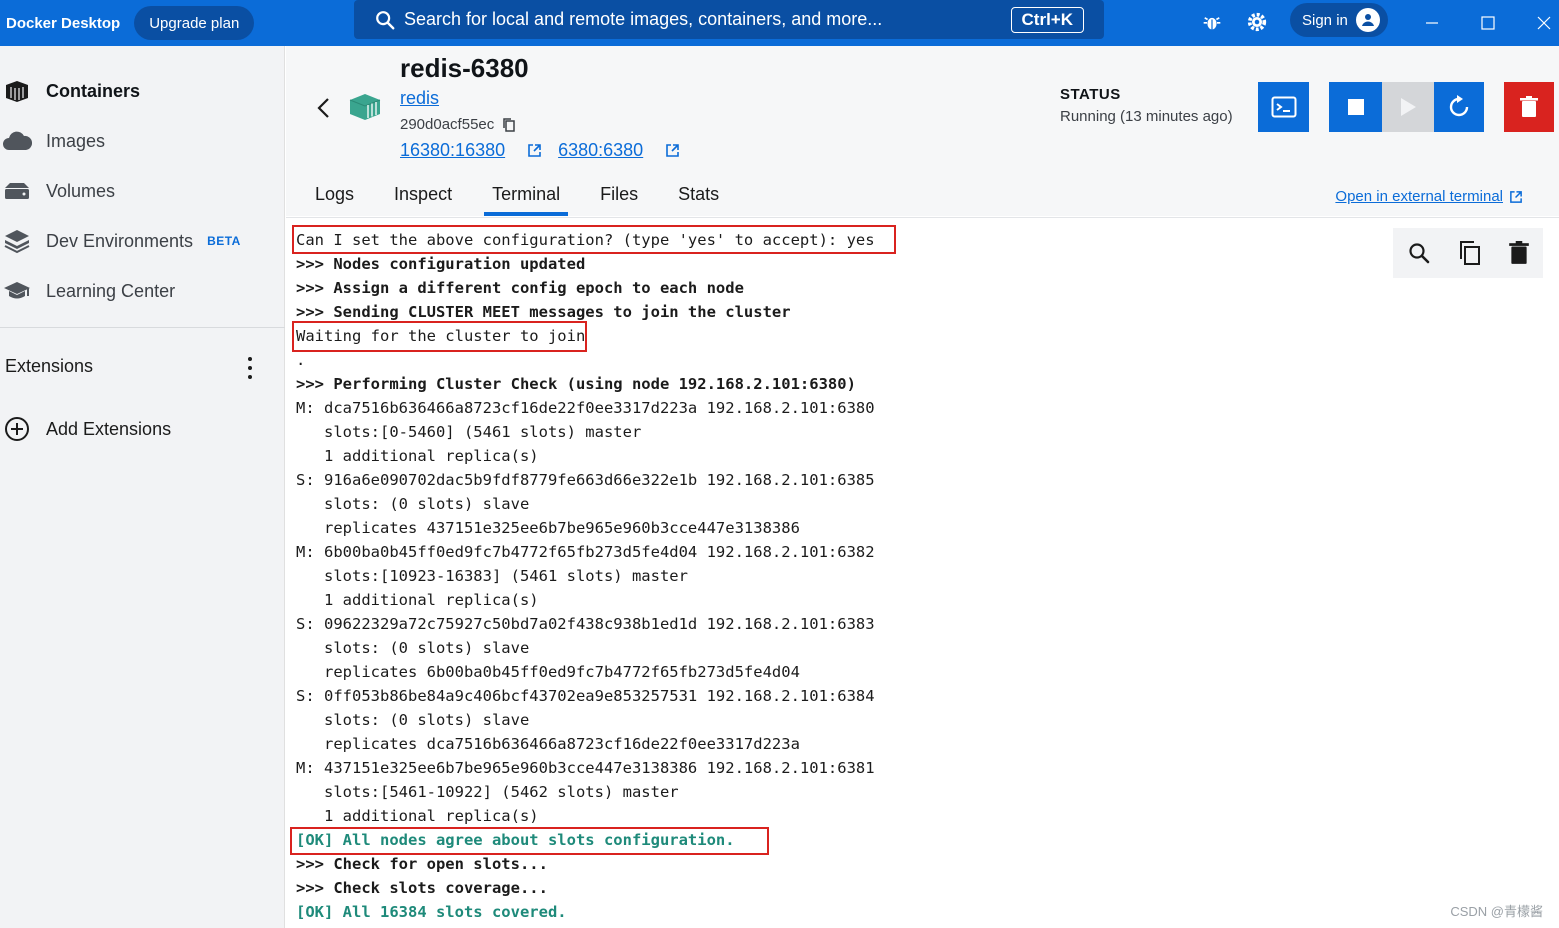 Image resolution: width=1559 pixels, height=928 pixels. What do you see at coordinates (142, 191) in the screenshot?
I see `sidebar-item-volumes: Volumes` at bounding box center [142, 191].